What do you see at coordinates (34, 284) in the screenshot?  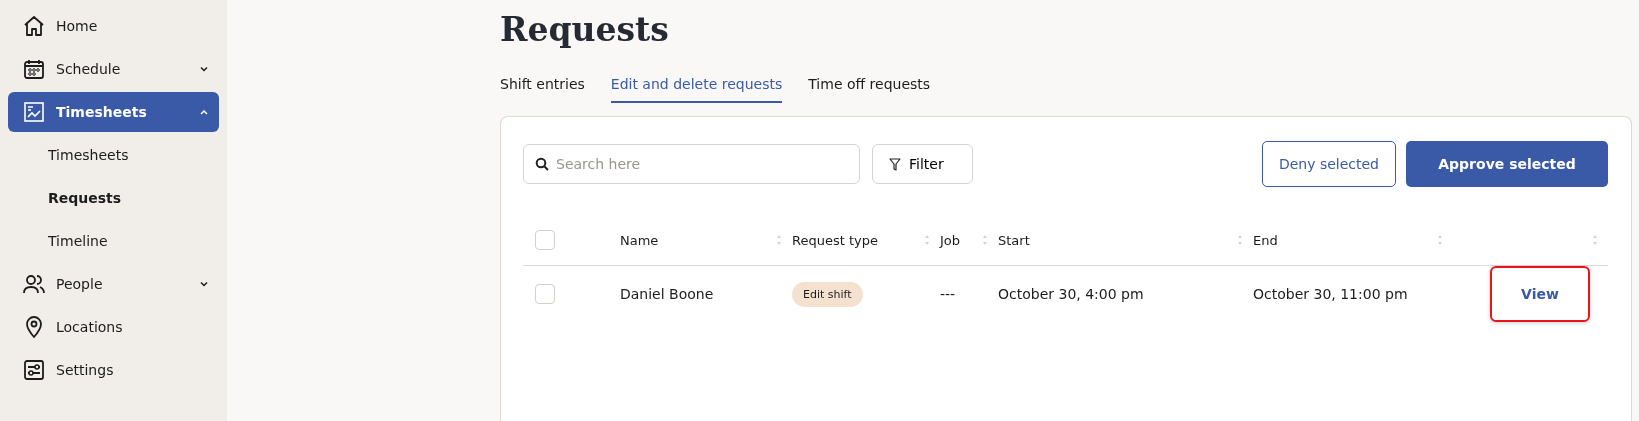 I see `people-icon` at bounding box center [34, 284].